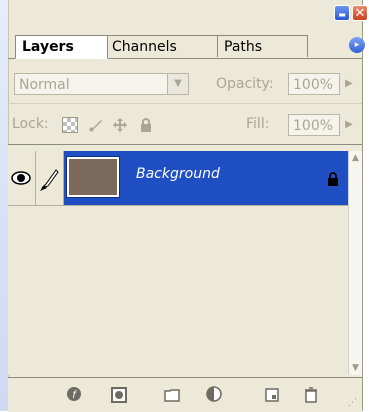 The width and height of the screenshot is (369, 412). Describe the element at coordinates (75, 395) in the screenshot. I see `layer-style-icon: f` at that location.